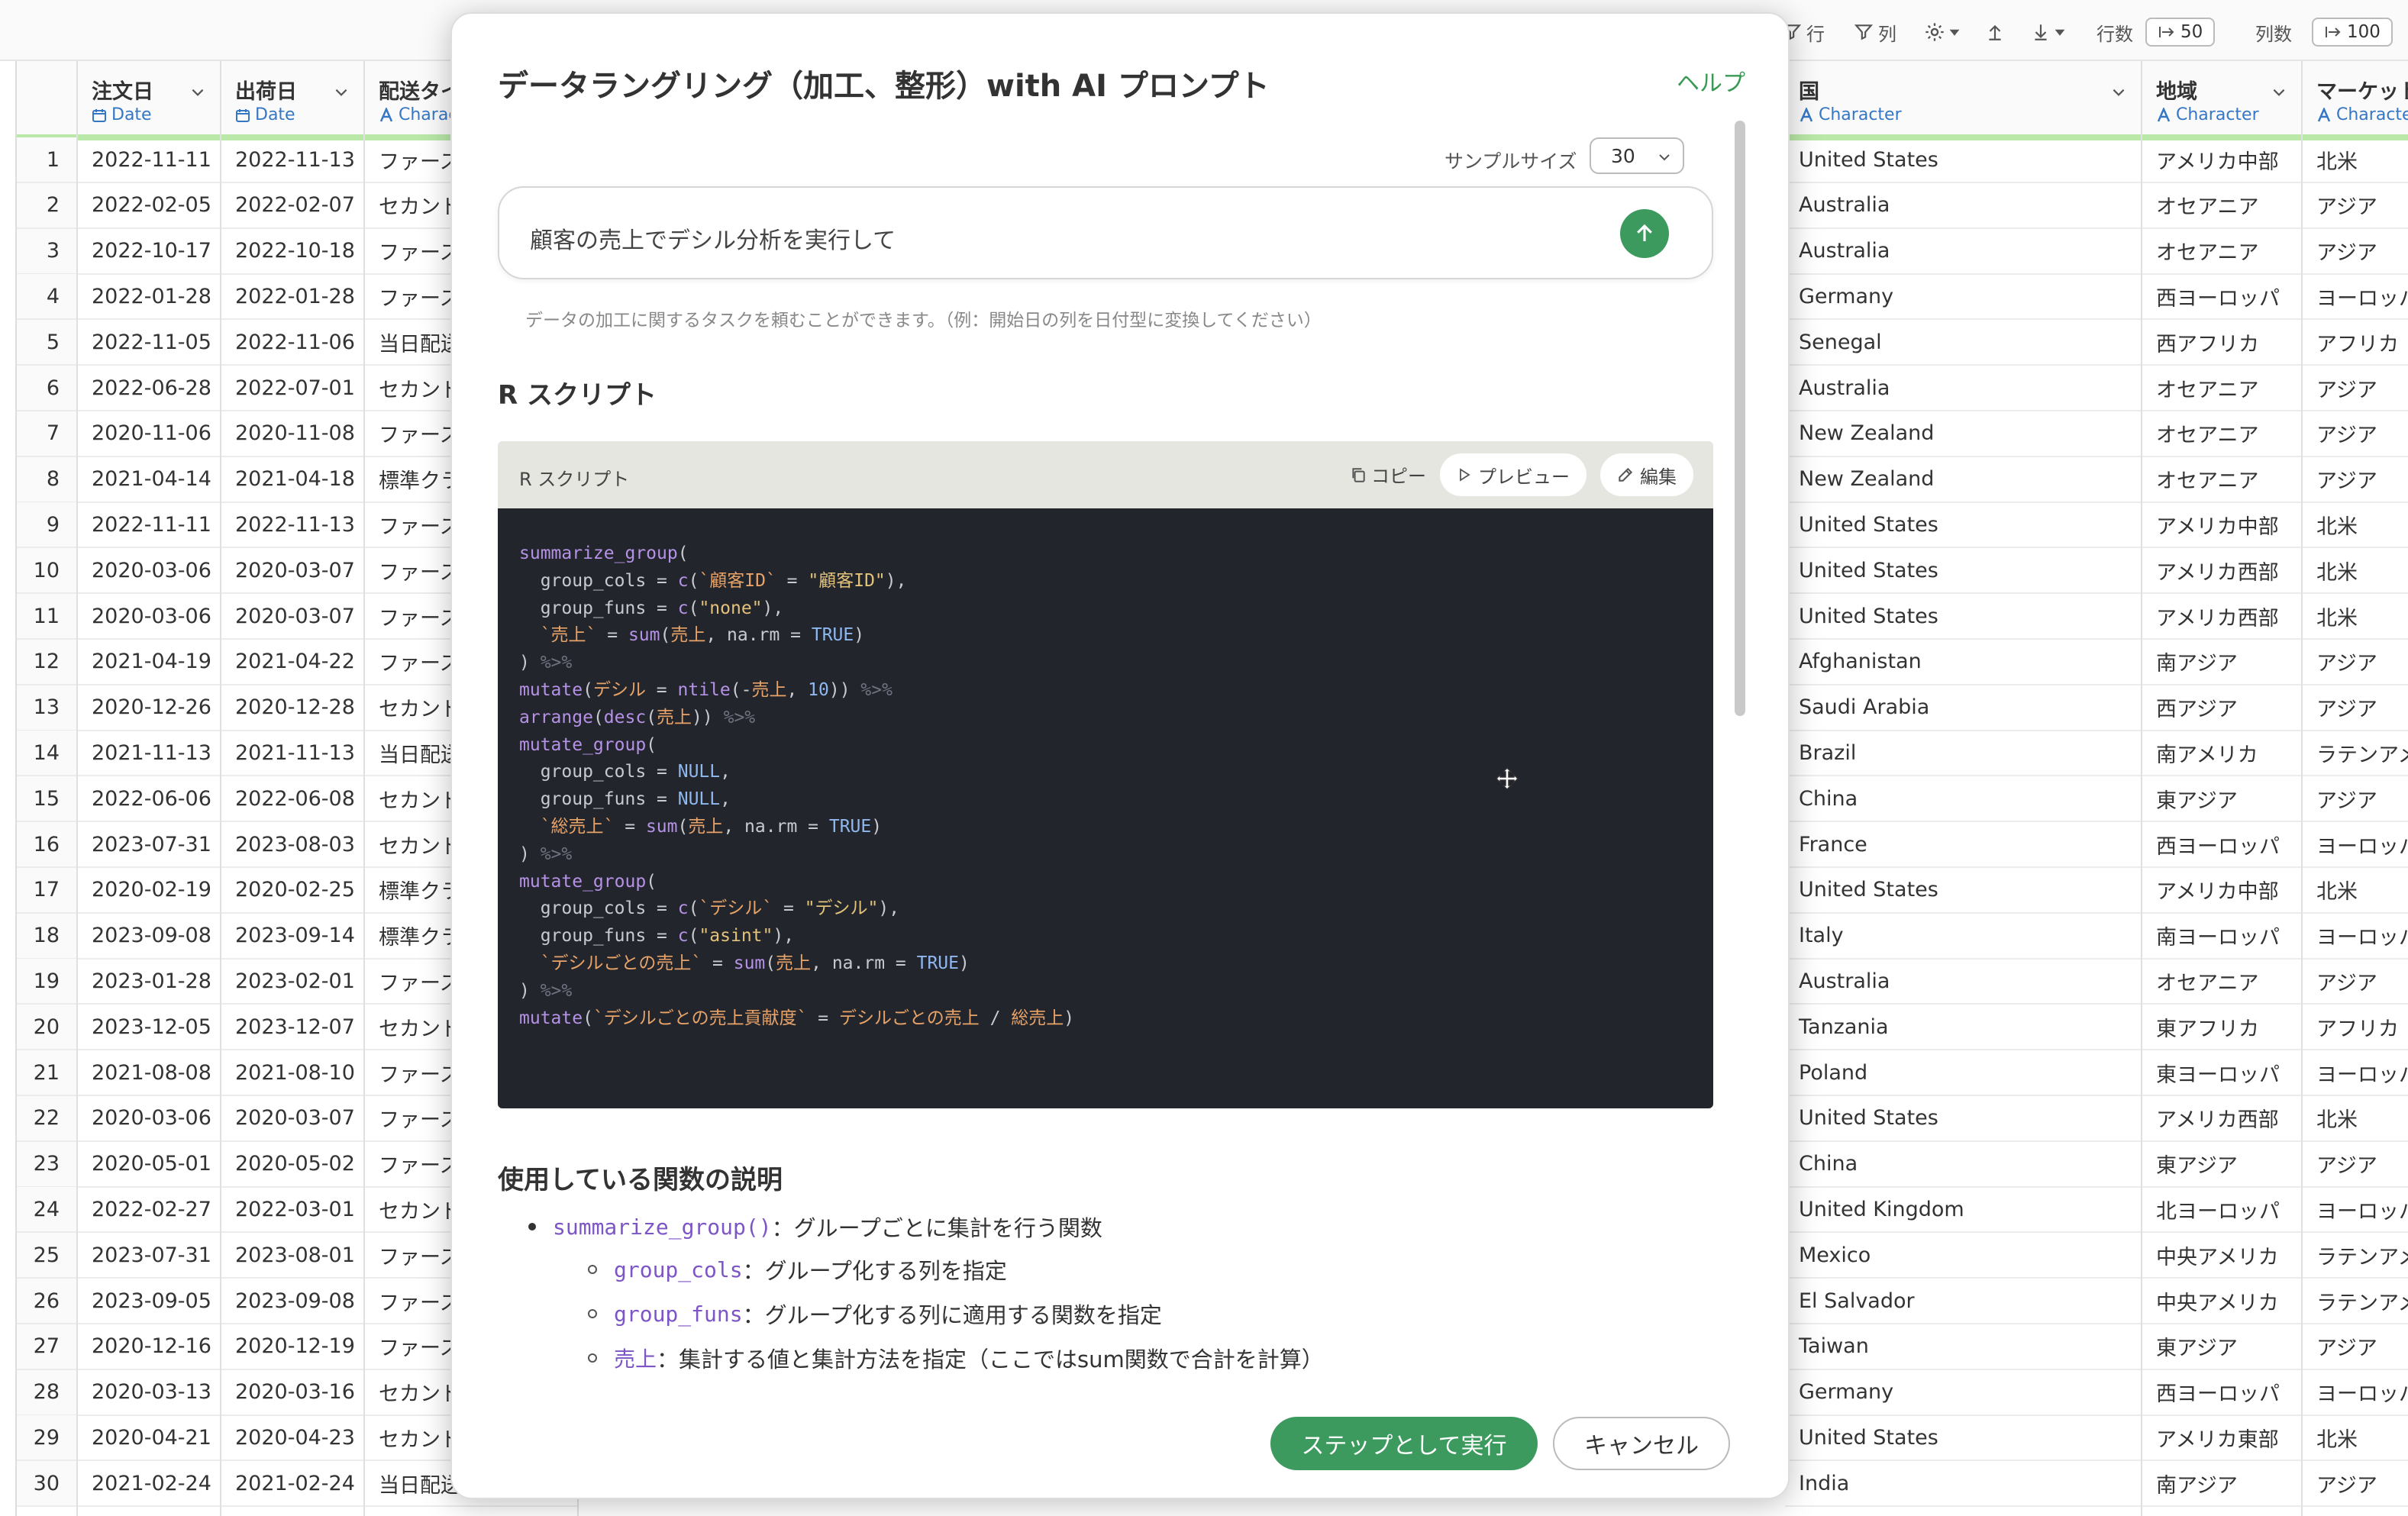 The width and height of the screenshot is (2408, 1516). I want to click on table-cell-order: 2020-12-16, so click(149, 1347).